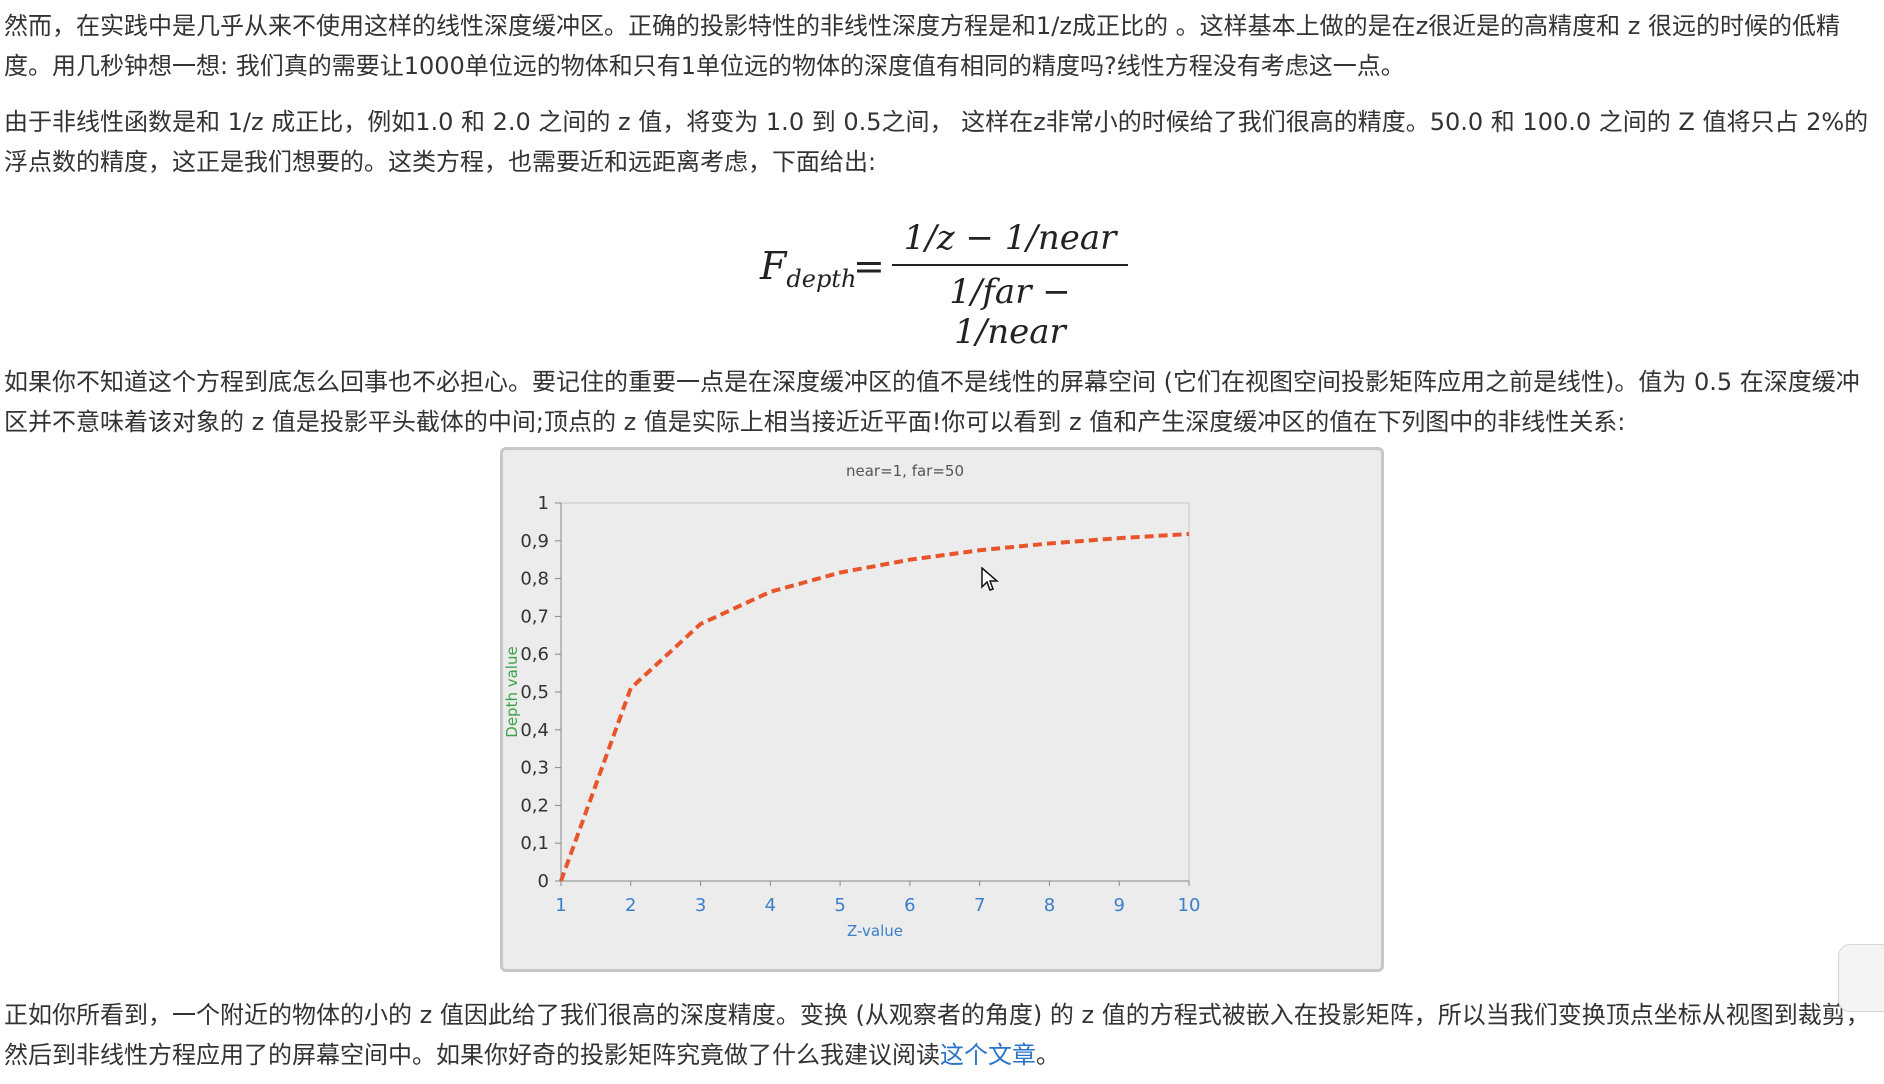  What do you see at coordinates (1118, 905) in the screenshot?
I see `x-tick-label: 9` at bounding box center [1118, 905].